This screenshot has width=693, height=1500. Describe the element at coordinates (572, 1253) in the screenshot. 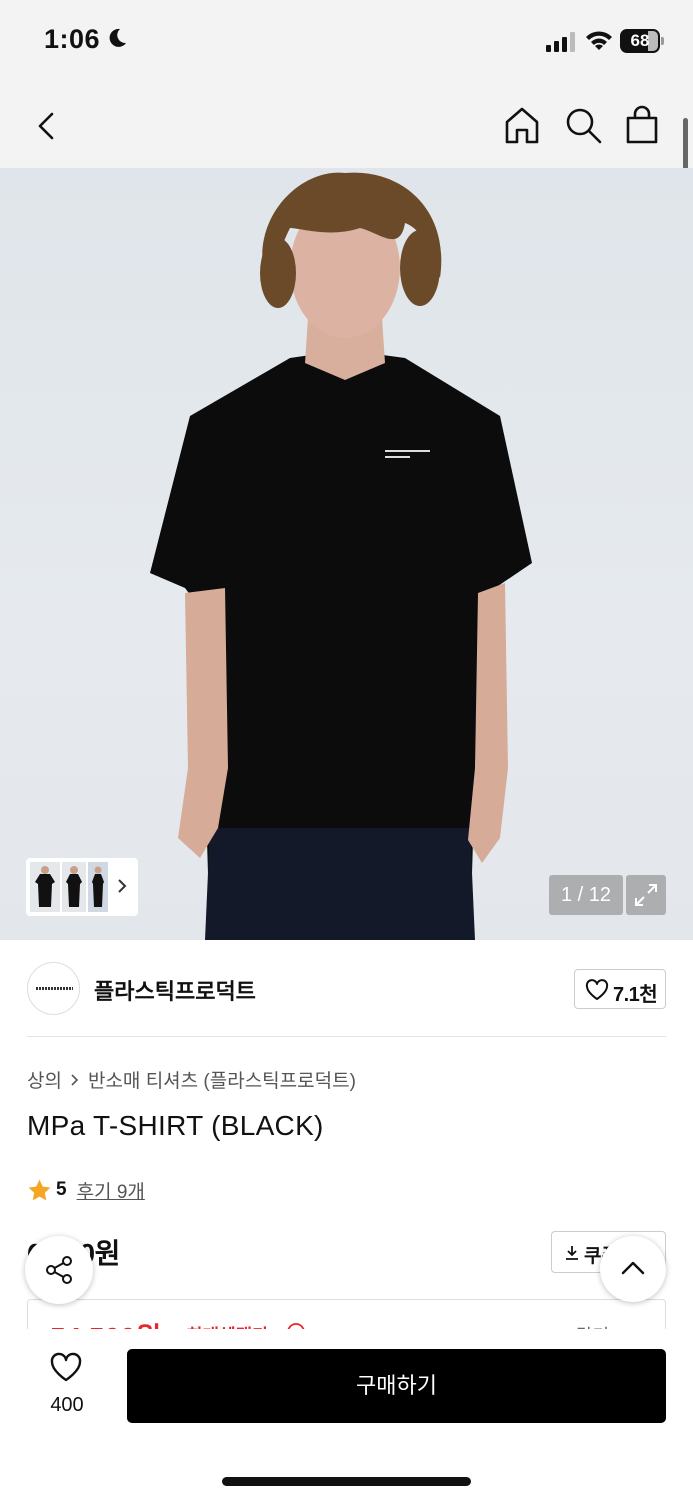

I see `download-icon` at that location.